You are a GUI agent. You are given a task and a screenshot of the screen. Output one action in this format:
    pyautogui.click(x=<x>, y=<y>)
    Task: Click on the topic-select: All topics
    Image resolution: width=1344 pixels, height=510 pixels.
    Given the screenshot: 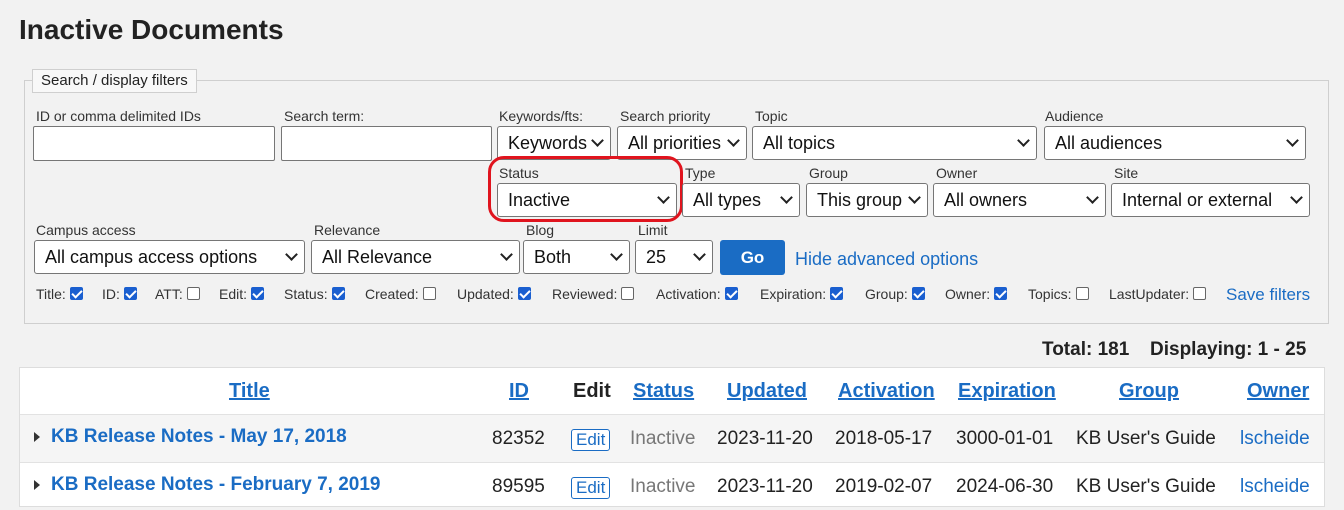 What is the action you would take?
    pyautogui.click(x=894, y=143)
    